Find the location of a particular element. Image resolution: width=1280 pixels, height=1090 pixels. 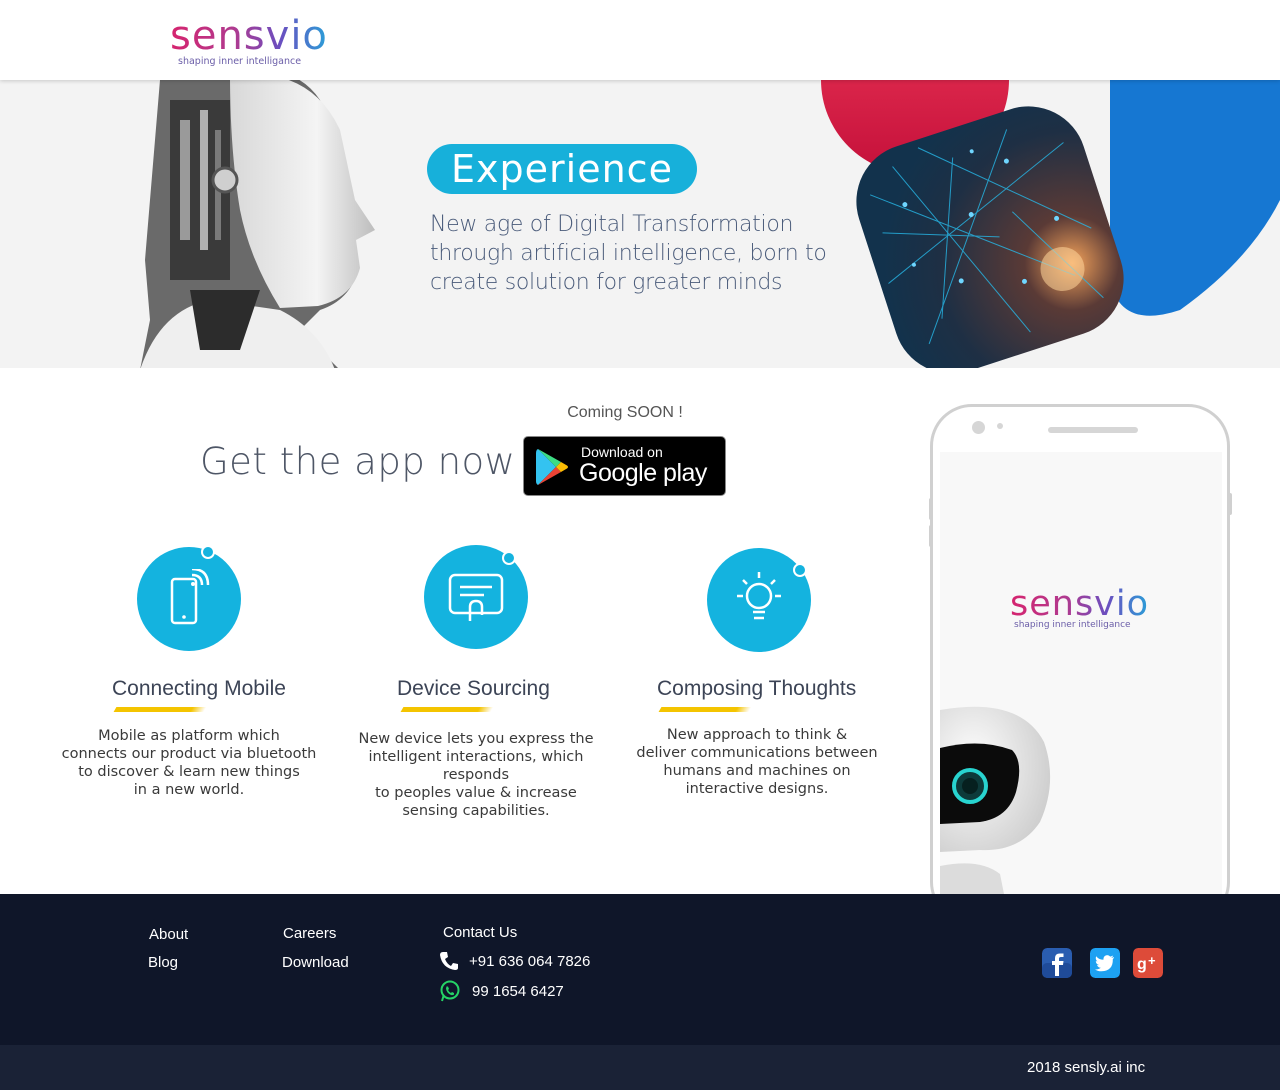

feature-thoughts-dot is located at coordinates (800, 570).